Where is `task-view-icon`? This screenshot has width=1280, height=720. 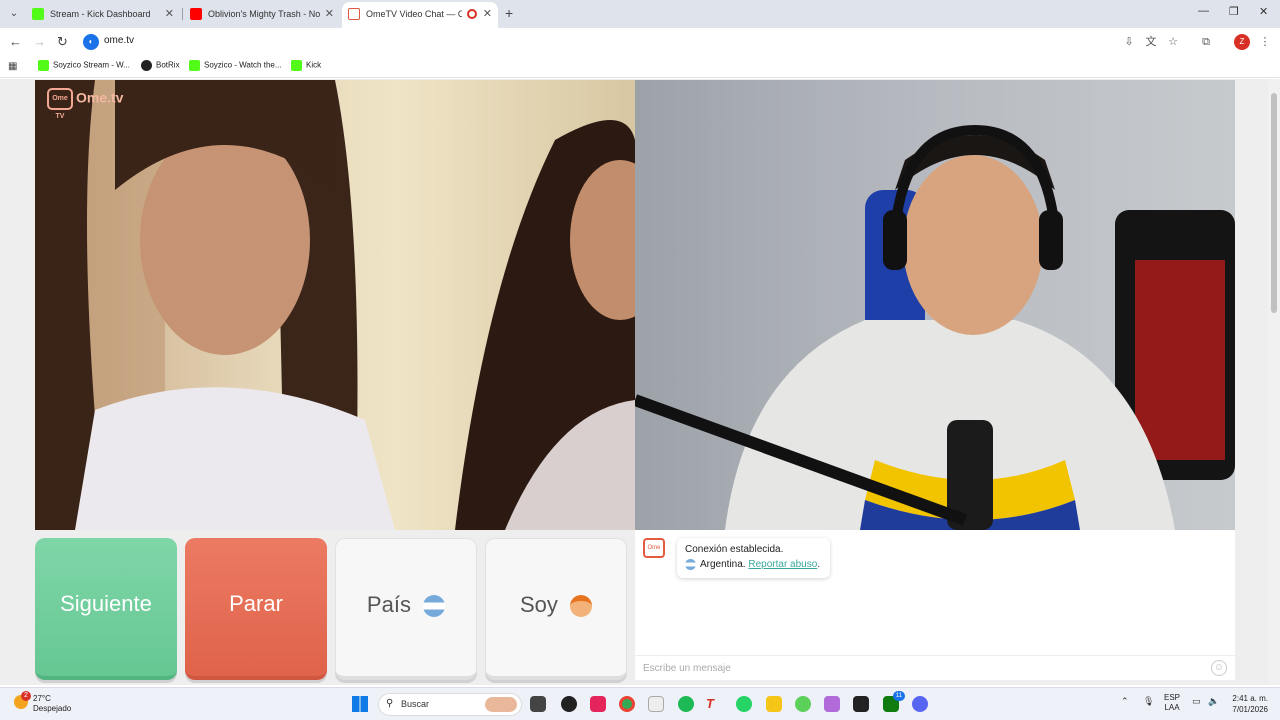 task-view-icon is located at coordinates (538, 704).